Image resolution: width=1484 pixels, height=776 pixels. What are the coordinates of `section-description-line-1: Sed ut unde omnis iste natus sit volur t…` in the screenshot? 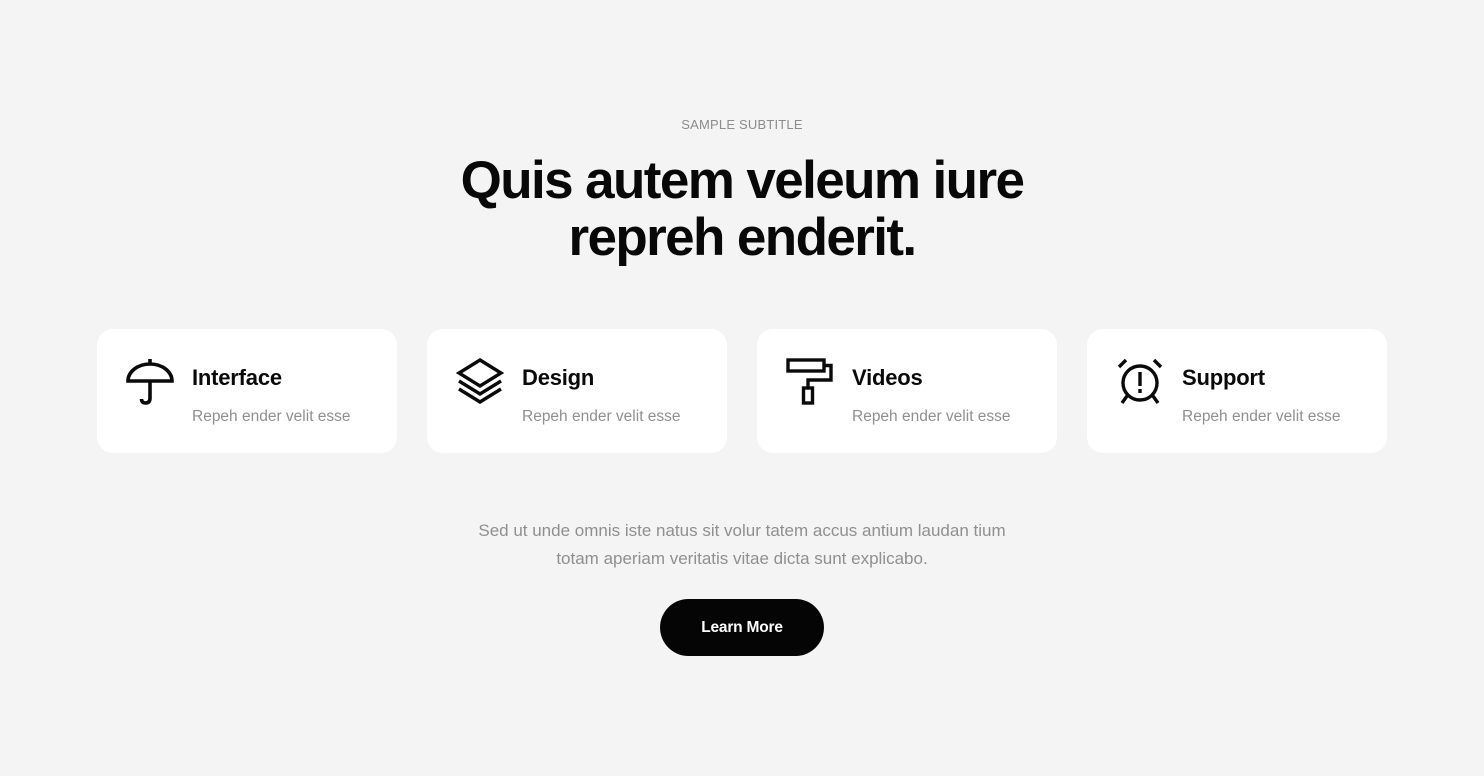 It's located at (742, 530).